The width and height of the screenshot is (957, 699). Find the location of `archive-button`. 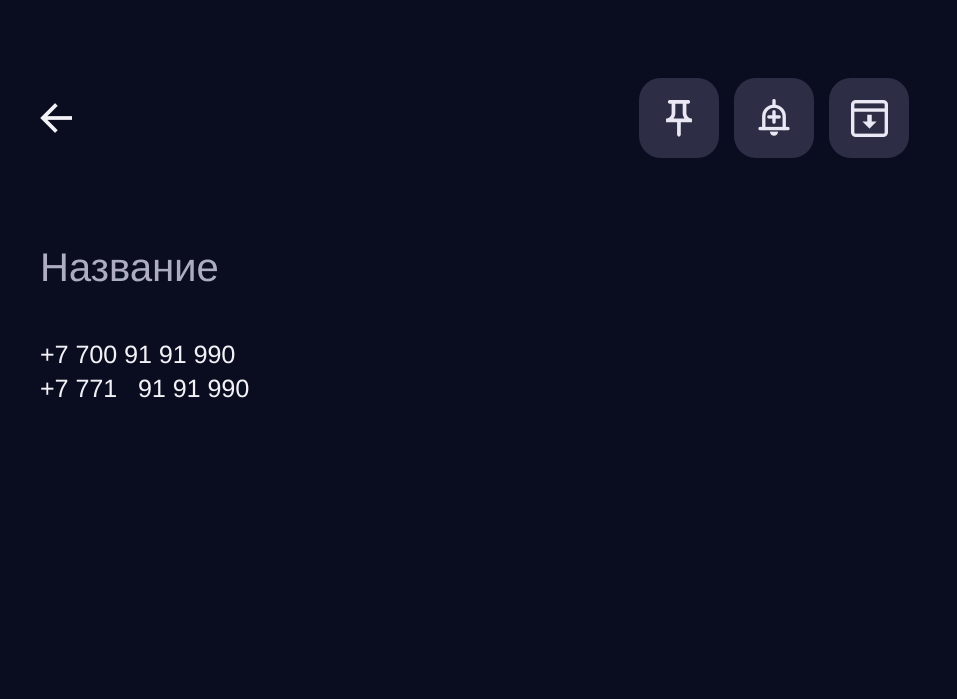

archive-button is located at coordinates (869, 118).